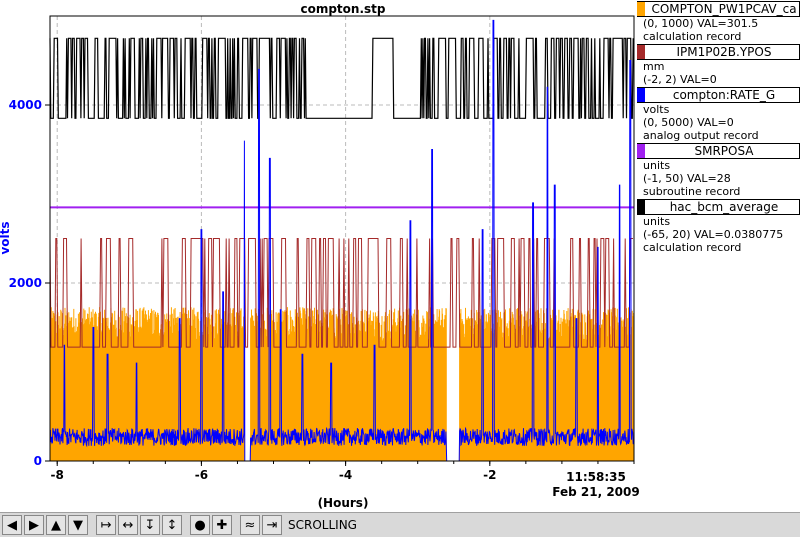 This screenshot has height=537, width=800. I want to click on arrow-down-icon: ▼, so click(78, 525).